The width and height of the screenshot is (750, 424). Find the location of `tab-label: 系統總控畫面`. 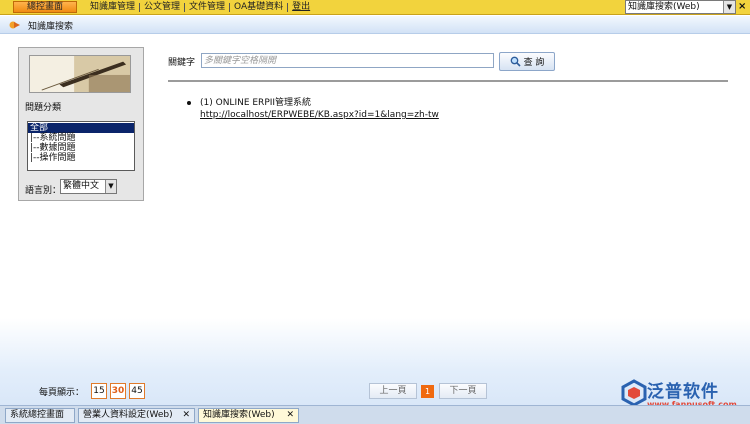

tab-label: 系統總控畫面 is located at coordinates (37, 415).